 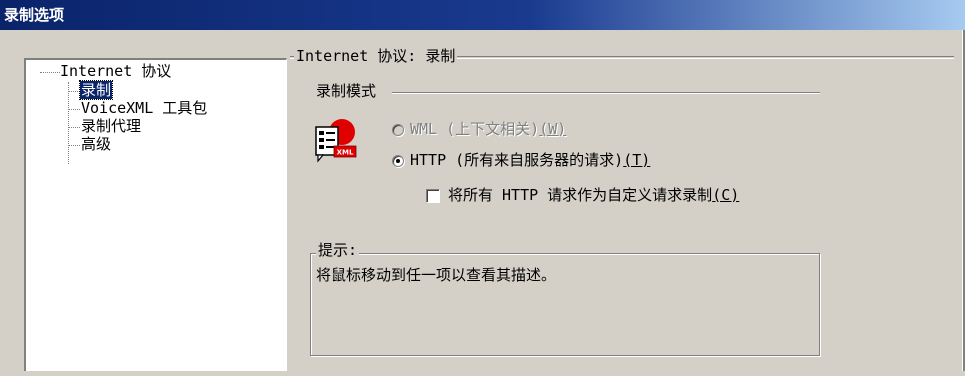 I want to click on window-title: 录制选项, so click(x=482, y=15).